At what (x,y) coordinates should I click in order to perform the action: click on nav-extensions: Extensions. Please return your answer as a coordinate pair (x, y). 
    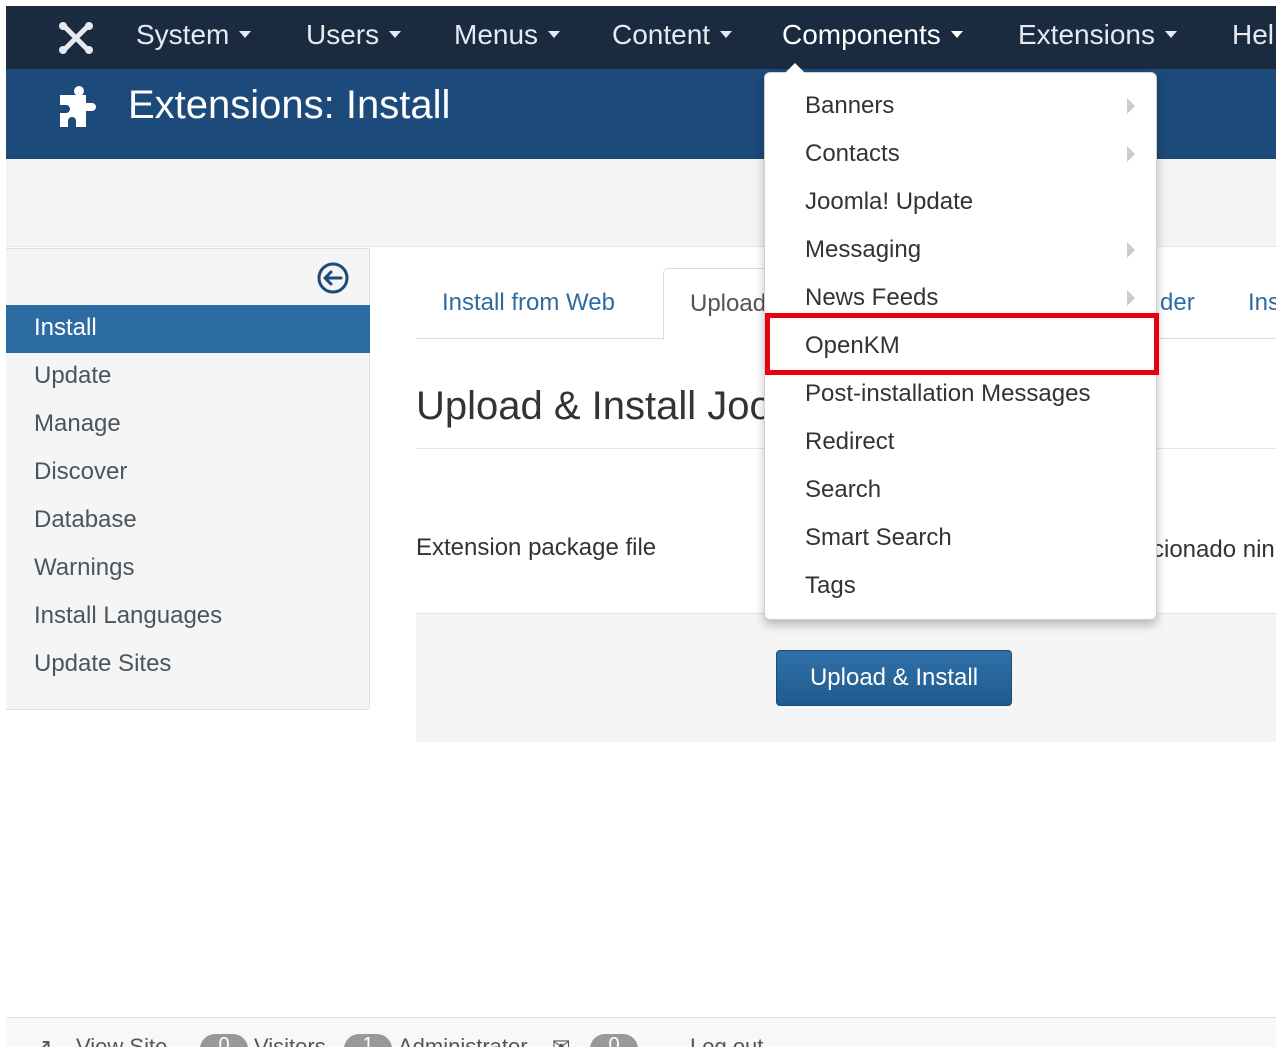
    Looking at the image, I should click on (1097, 37).